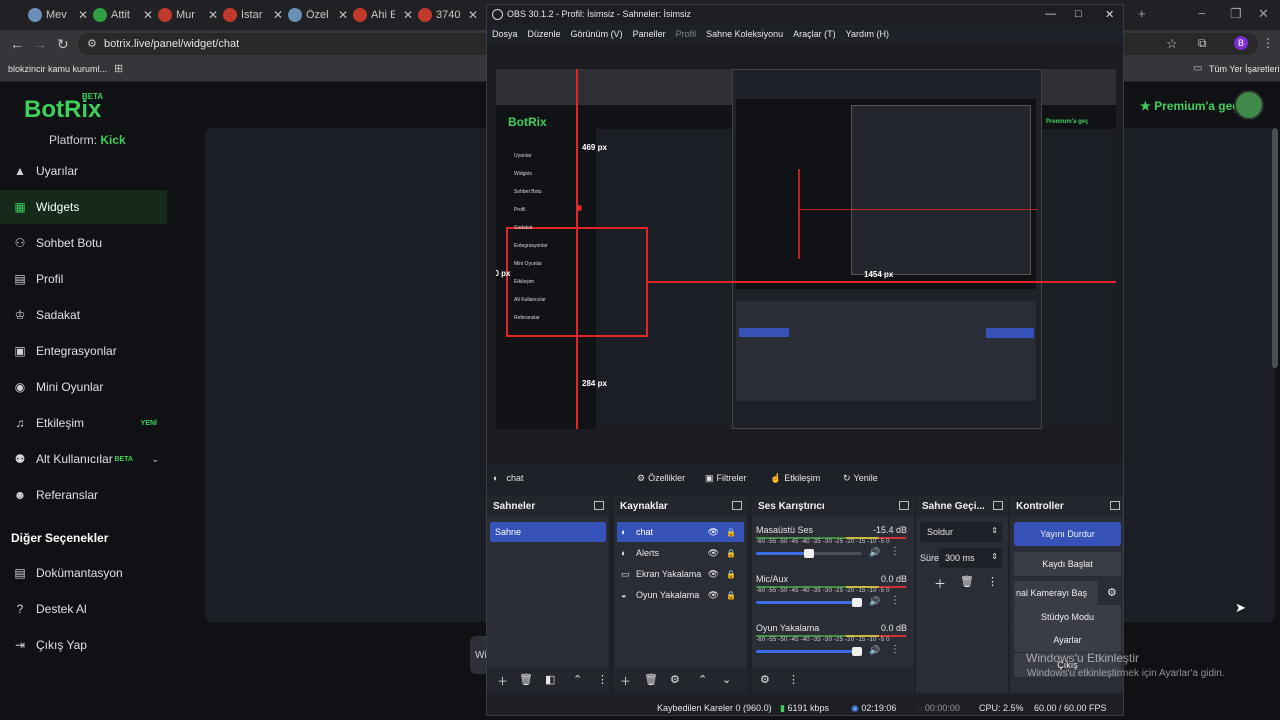 This screenshot has height=720, width=1280. I want to click on virtual-camera-settings-icon: ⚙, so click(1112, 592).